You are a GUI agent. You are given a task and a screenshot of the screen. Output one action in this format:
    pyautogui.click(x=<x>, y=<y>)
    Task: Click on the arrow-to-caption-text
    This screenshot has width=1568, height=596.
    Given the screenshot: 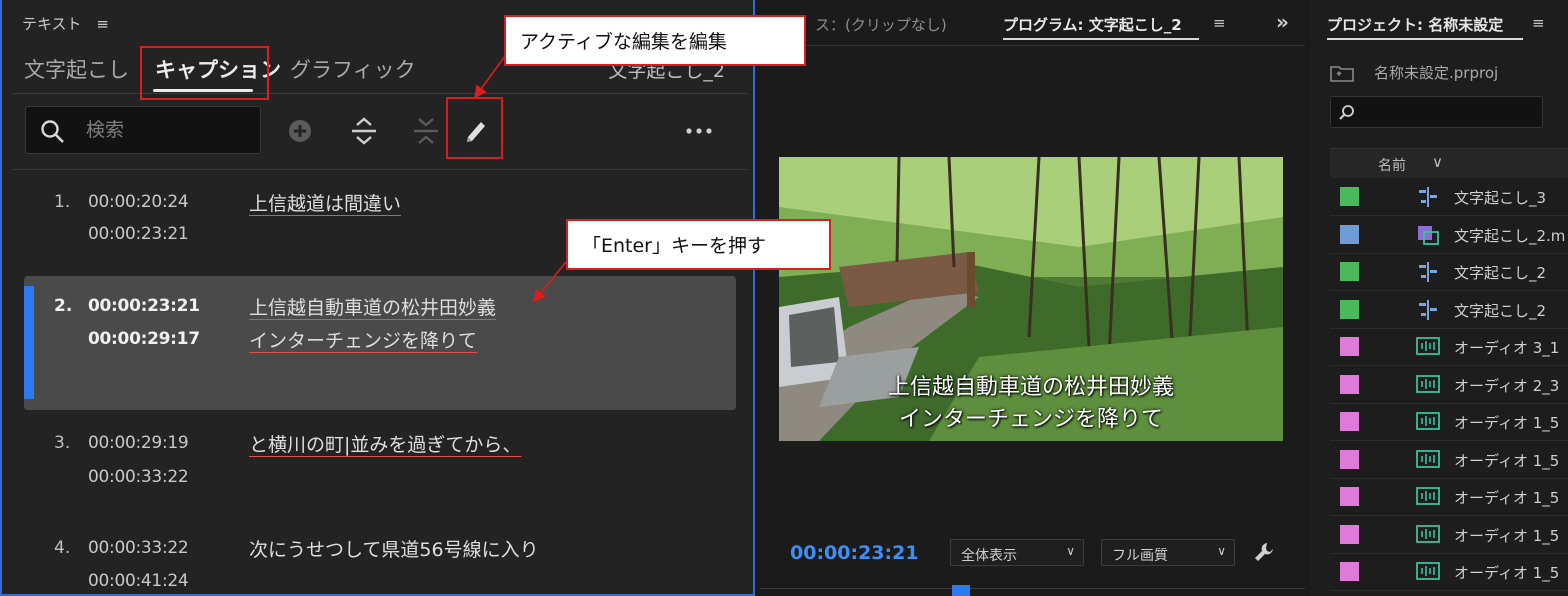 What is the action you would take?
    pyautogui.click(x=549, y=282)
    